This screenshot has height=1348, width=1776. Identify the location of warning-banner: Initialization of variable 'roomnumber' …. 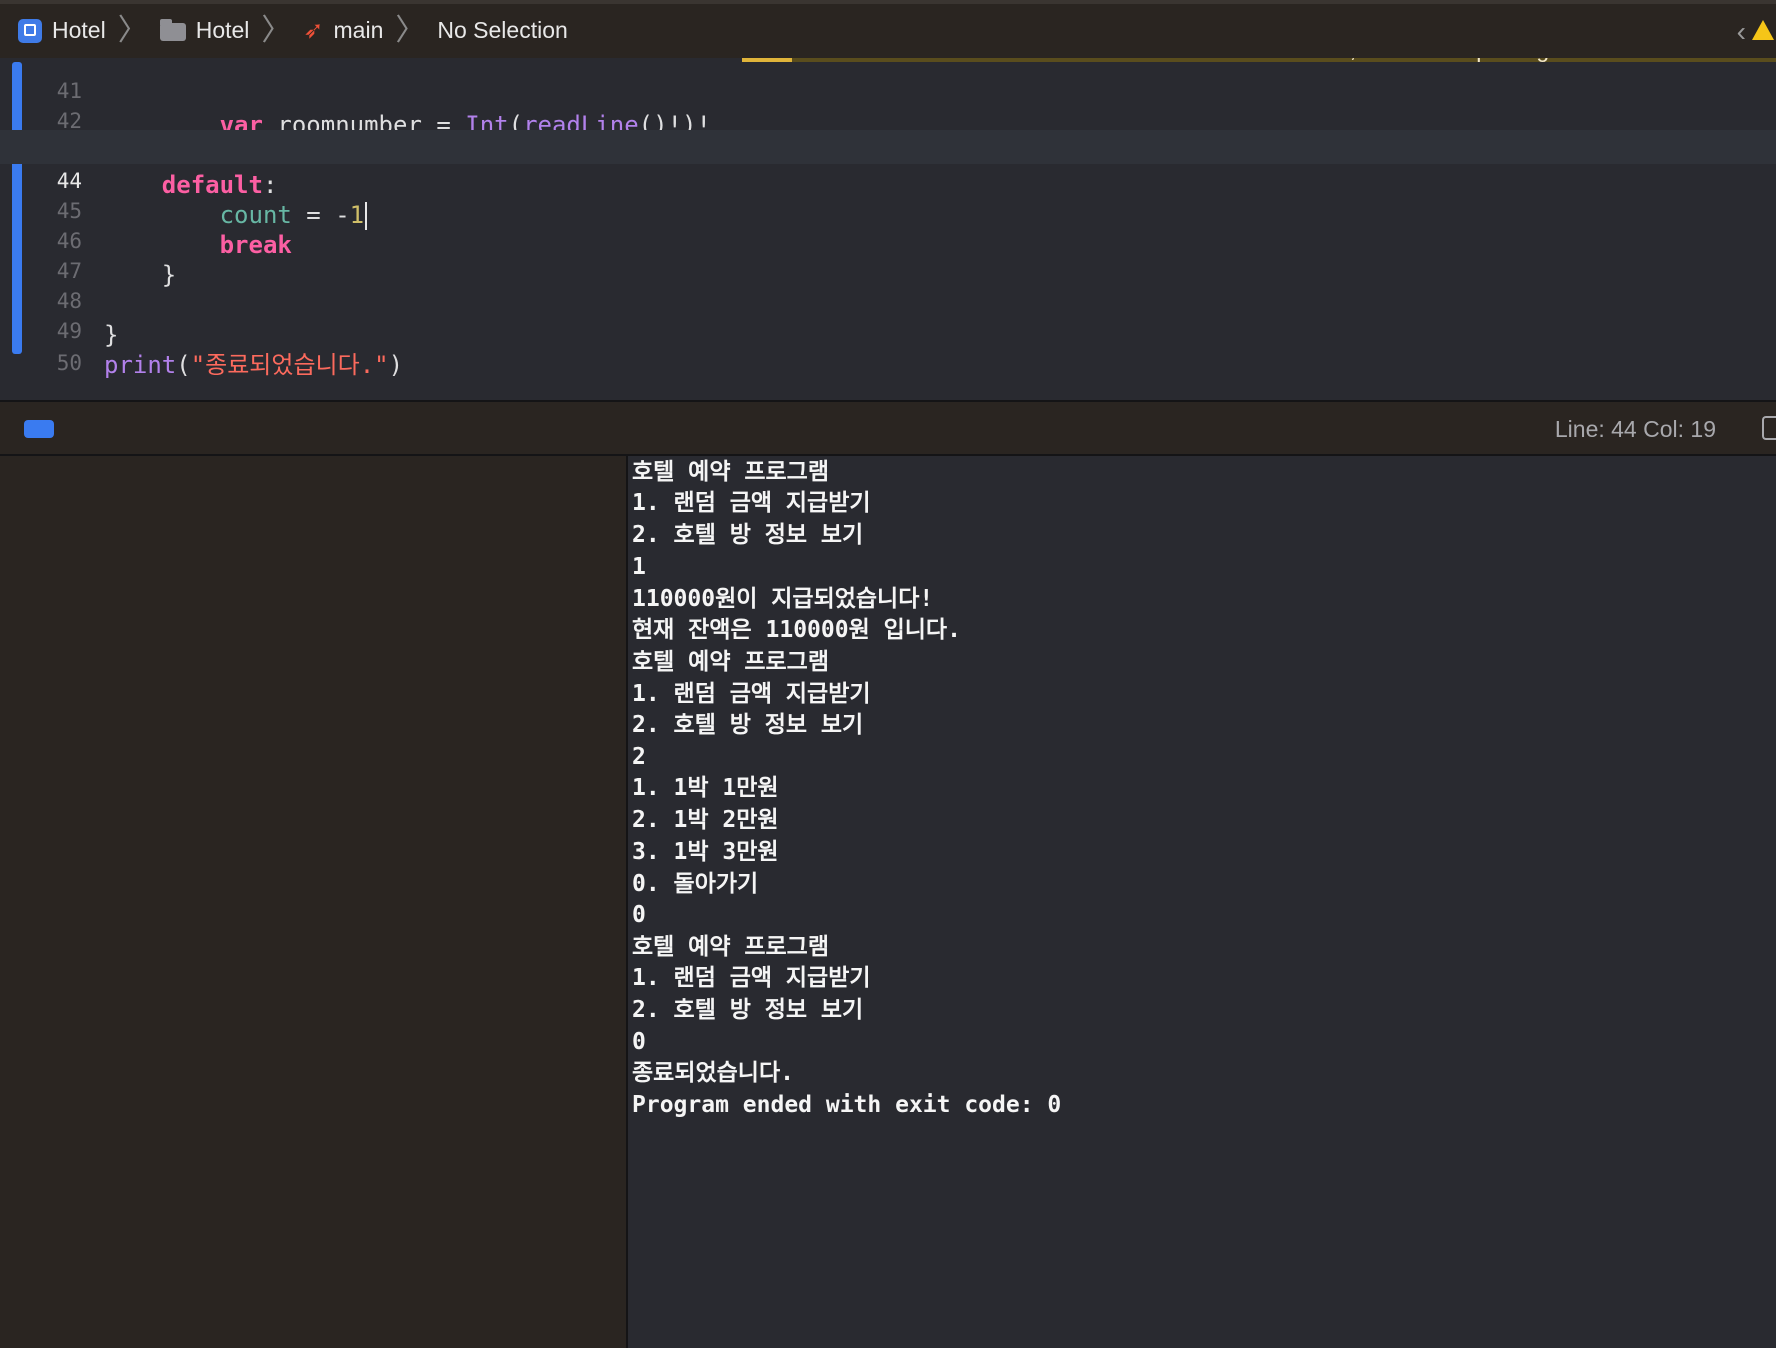
(1259, 63).